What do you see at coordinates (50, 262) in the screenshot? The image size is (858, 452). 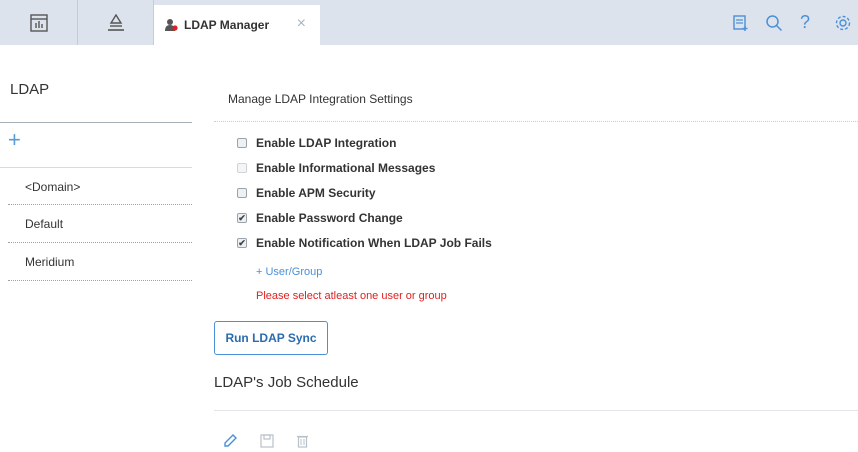 I see `sidebar-item-label: Meridium` at bounding box center [50, 262].